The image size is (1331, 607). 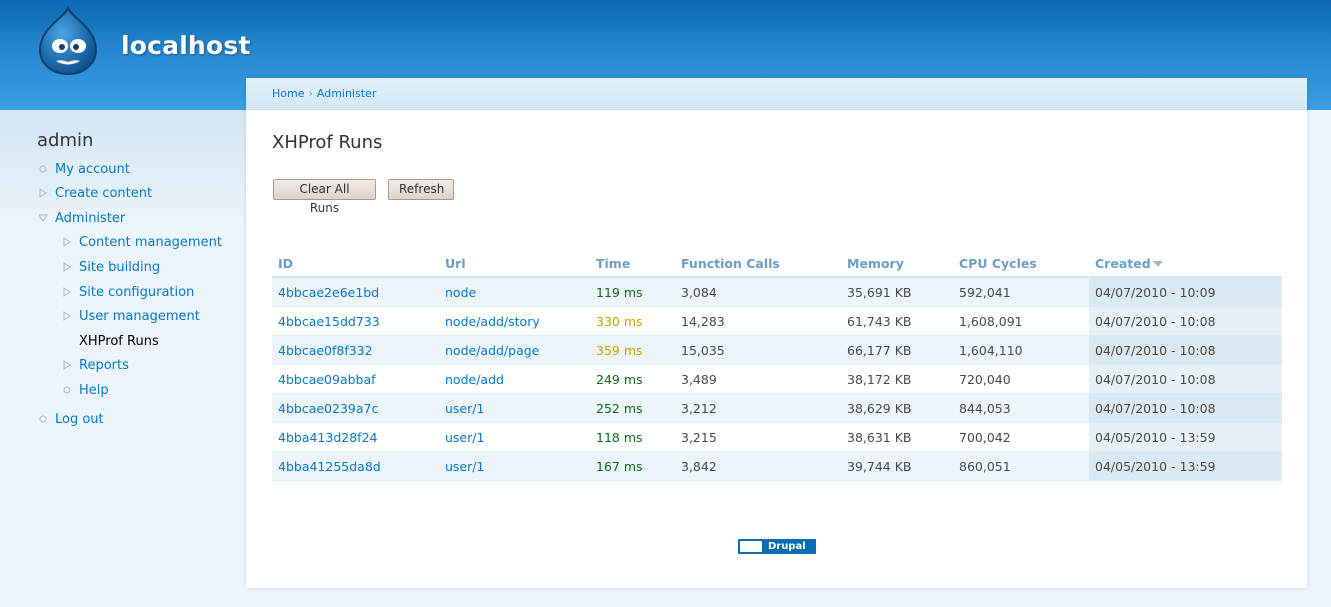 What do you see at coordinates (150, 242) in the screenshot?
I see `sidebar-item-label: Content management` at bounding box center [150, 242].